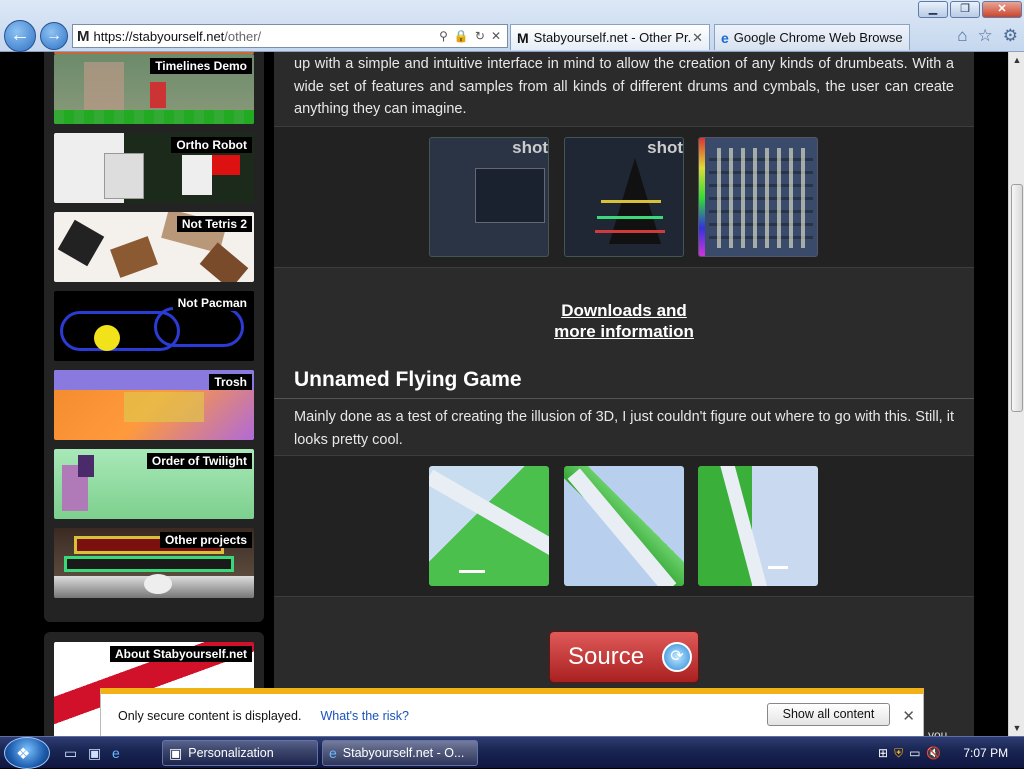 The width and height of the screenshot is (1024, 769). I want to click on forward-button: →, so click(54, 36).